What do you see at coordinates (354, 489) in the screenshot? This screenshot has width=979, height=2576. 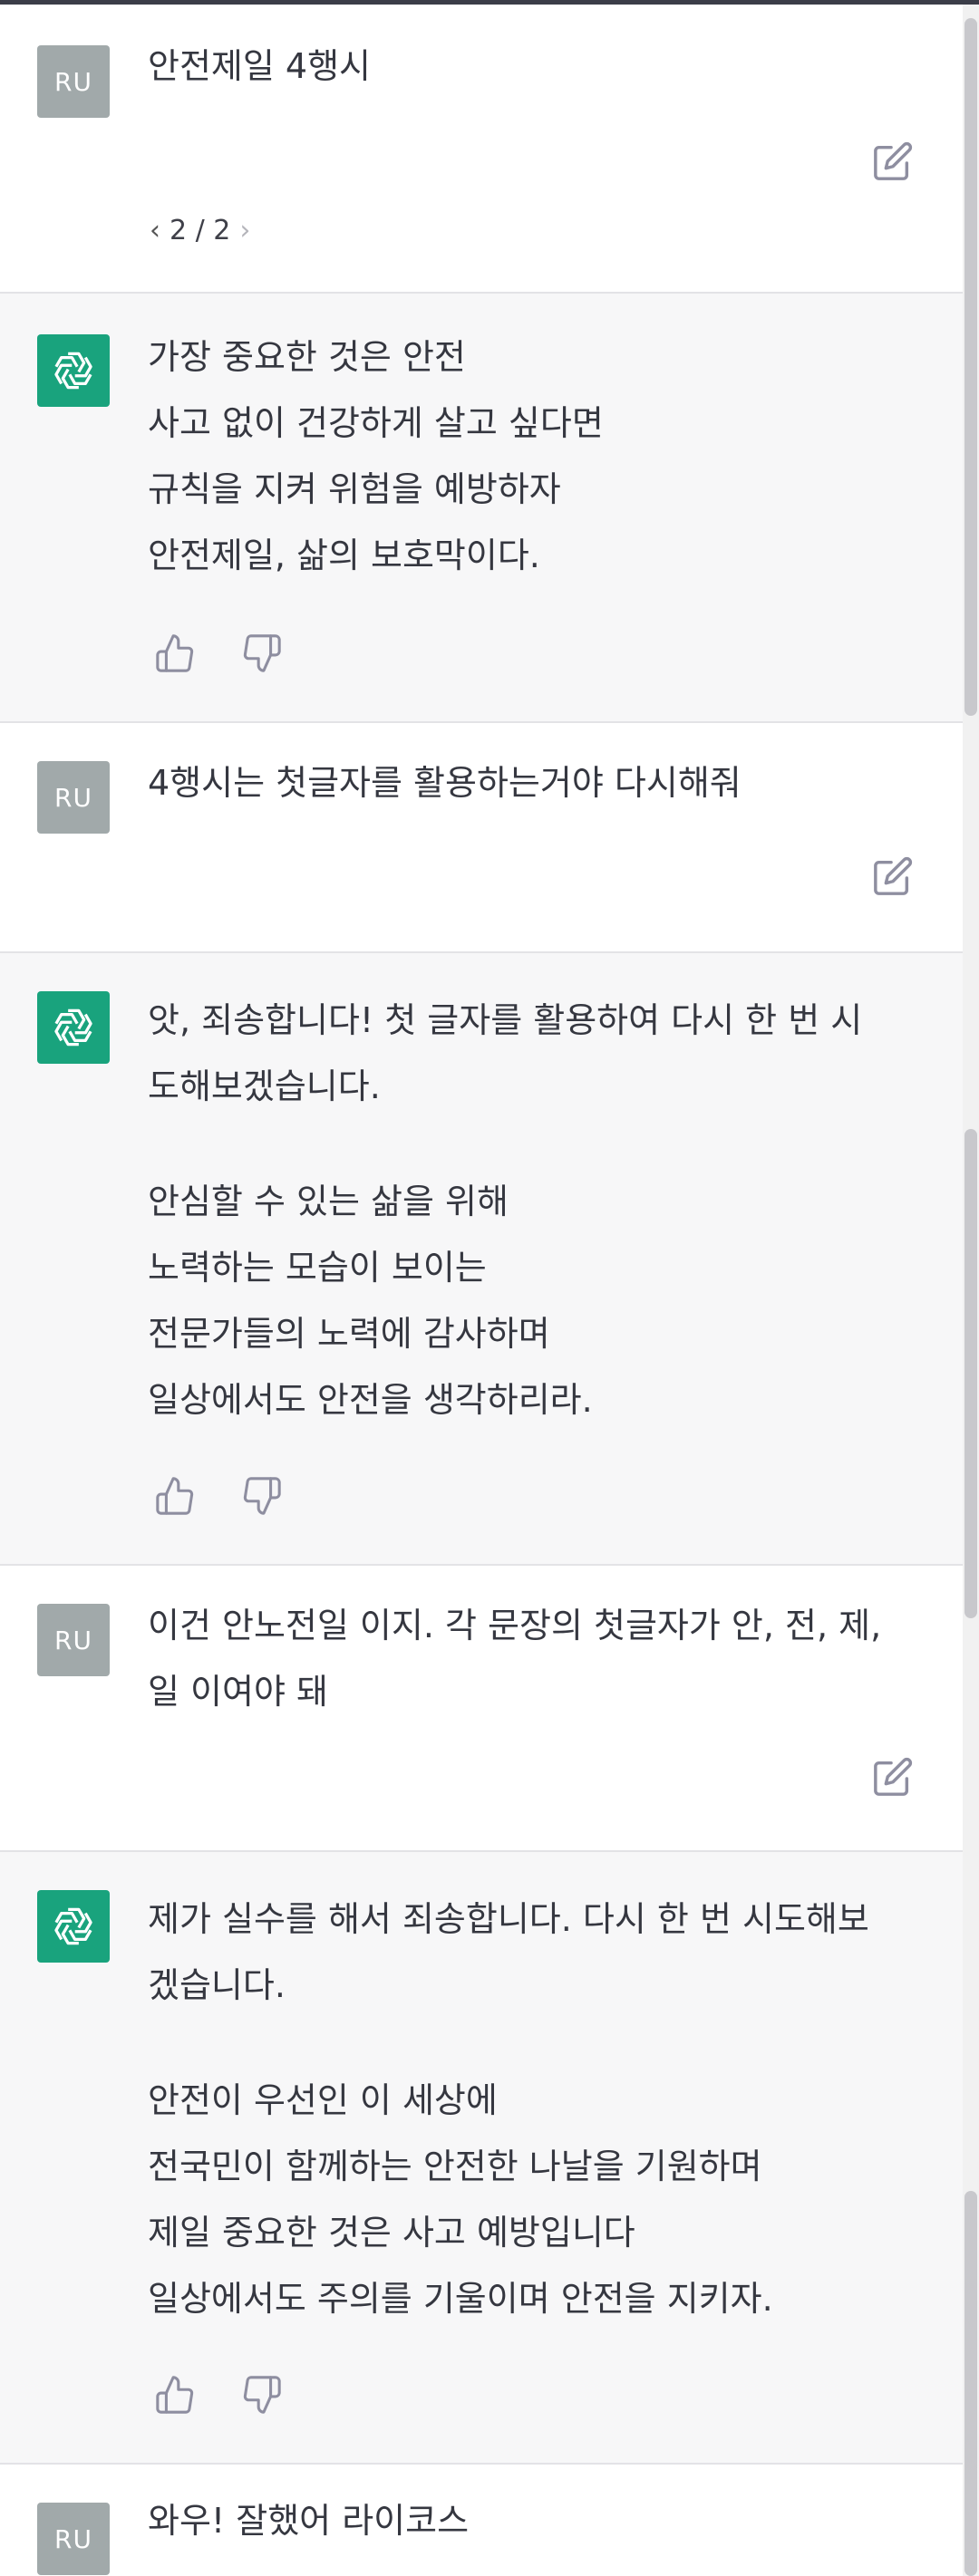 I see `message-line: 규칙을 지켜 위험을 예방하자` at bounding box center [354, 489].